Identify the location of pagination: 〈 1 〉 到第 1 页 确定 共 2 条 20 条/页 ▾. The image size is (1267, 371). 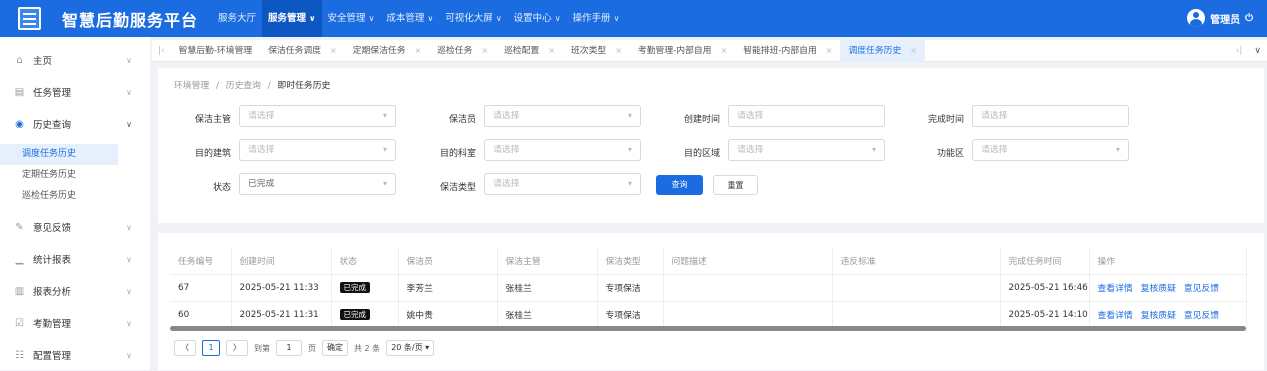
(304, 348).